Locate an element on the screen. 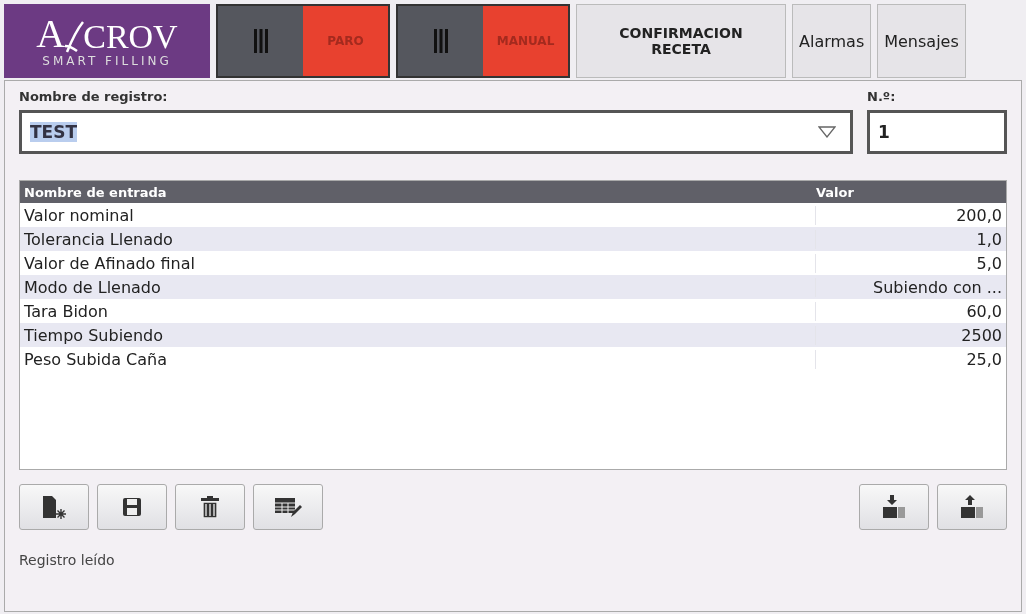 The image size is (1026, 614). table-cell: 25,0 is located at coordinates (910, 359).